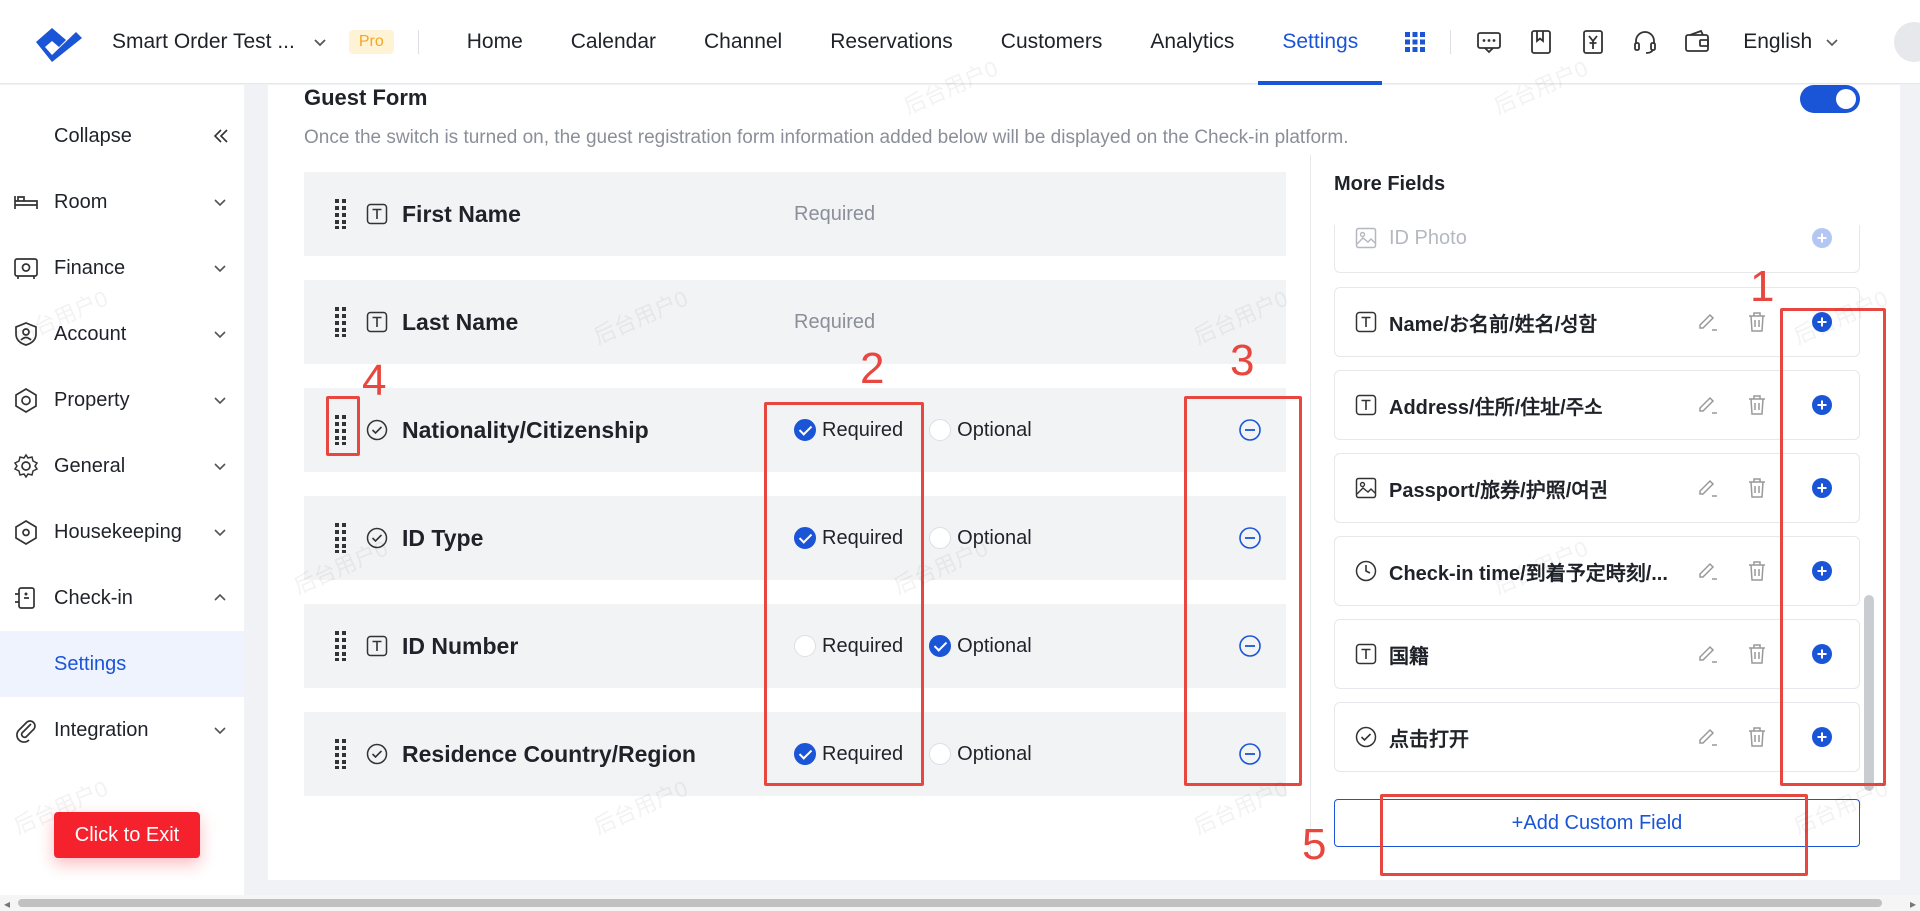 This screenshot has width=1920, height=911. What do you see at coordinates (613, 42) in the screenshot?
I see `nav-calendar: Calendar` at bounding box center [613, 42].